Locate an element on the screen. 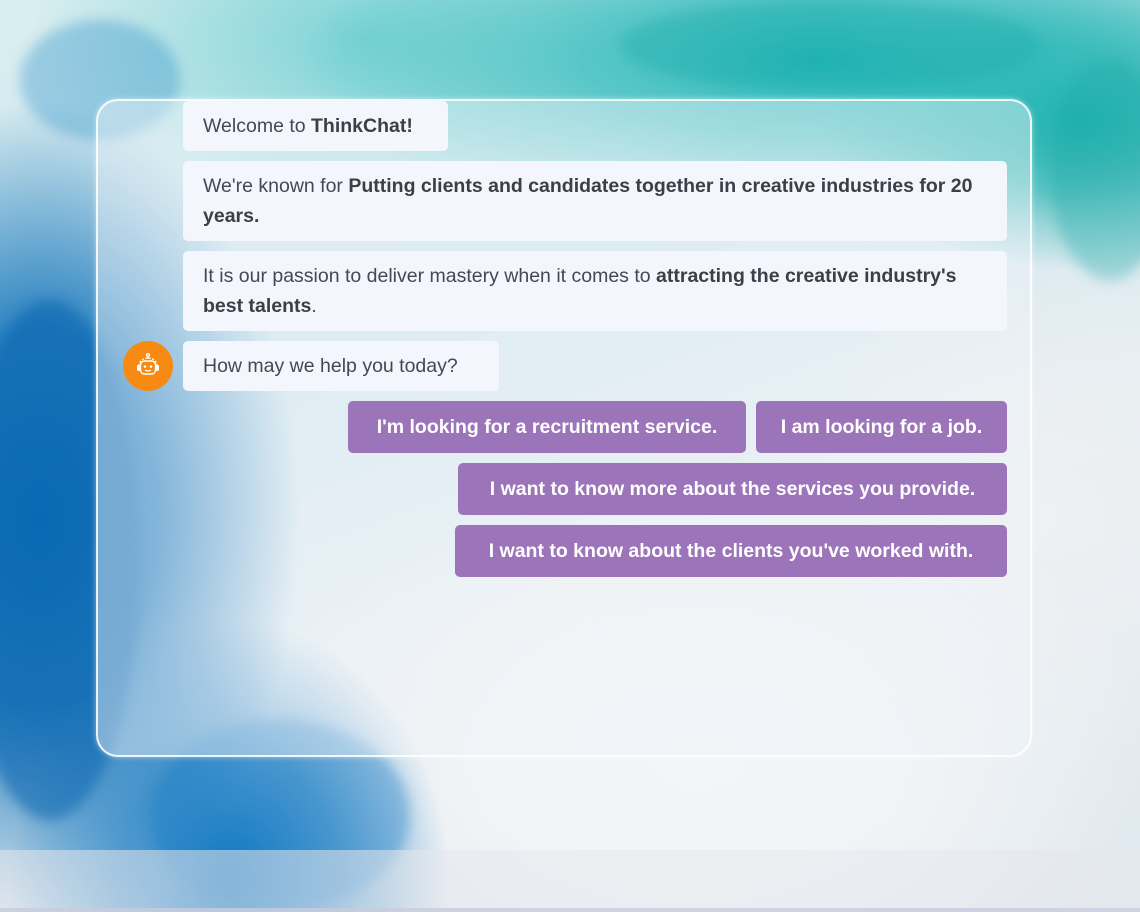 The width and height of the screenshot is (1140, 912). message-help-prompt: How may we help you today? is located at coordinates (341, 366).